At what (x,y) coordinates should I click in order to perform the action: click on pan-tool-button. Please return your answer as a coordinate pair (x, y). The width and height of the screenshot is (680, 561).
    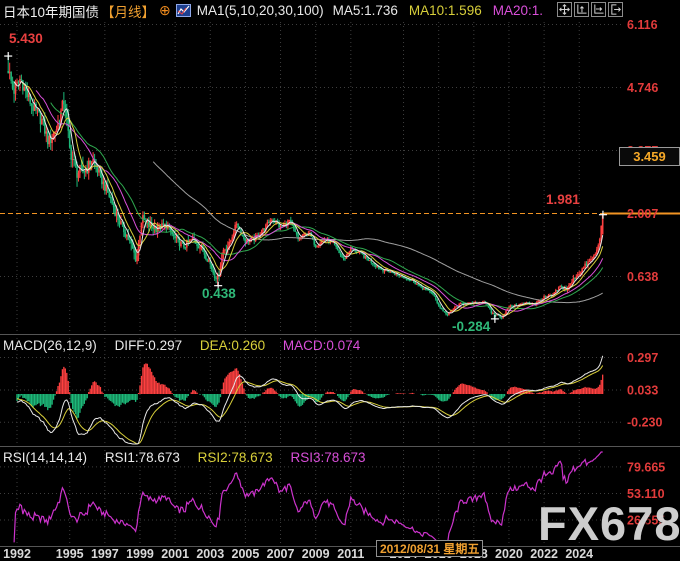
    Looking at the image, I should click on (564, 9).